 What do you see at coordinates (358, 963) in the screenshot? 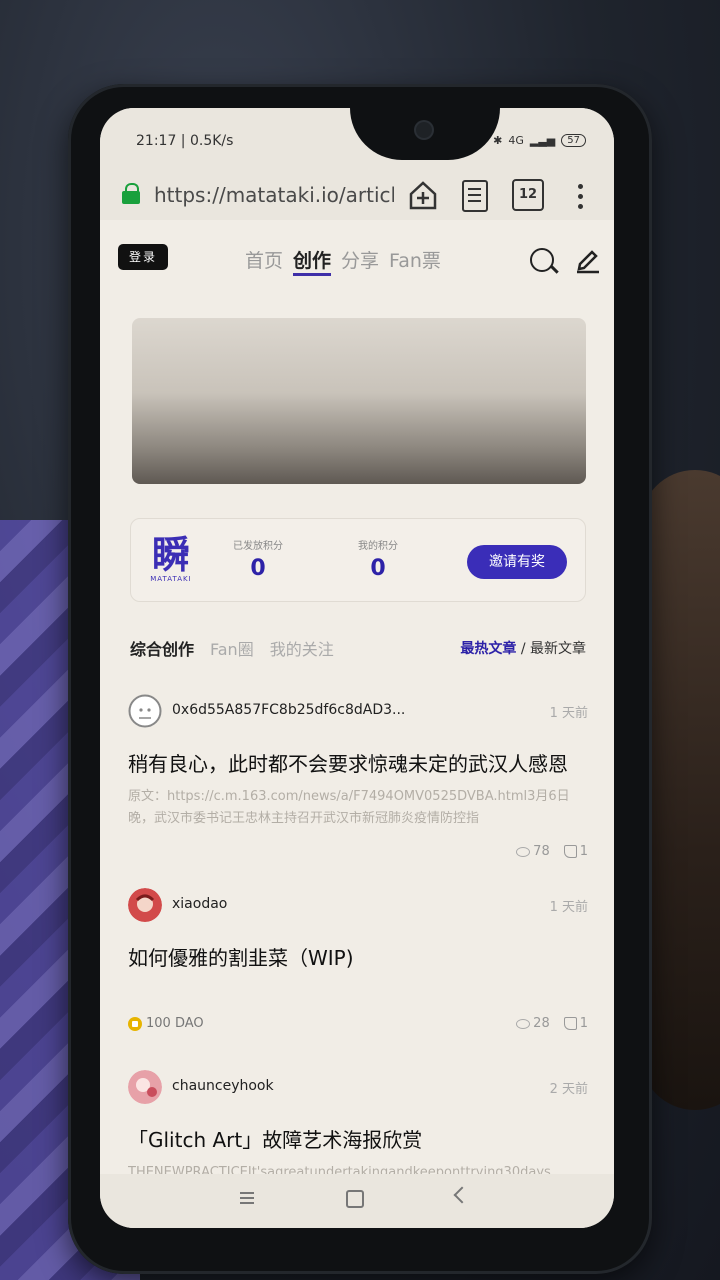
I see `list-item: xiaodao 1 天前 如何優雅的割韭菜（WIP) 100 DAO 28 1` at bounding box center [358, 963].